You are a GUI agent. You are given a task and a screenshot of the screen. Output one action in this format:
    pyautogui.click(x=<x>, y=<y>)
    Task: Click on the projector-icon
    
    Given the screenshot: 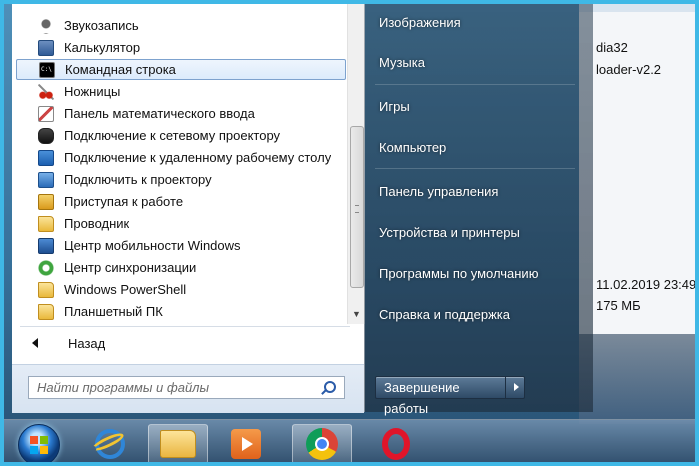 What is the action you would take?
    pyautogui.click(x=46, y=179)
    